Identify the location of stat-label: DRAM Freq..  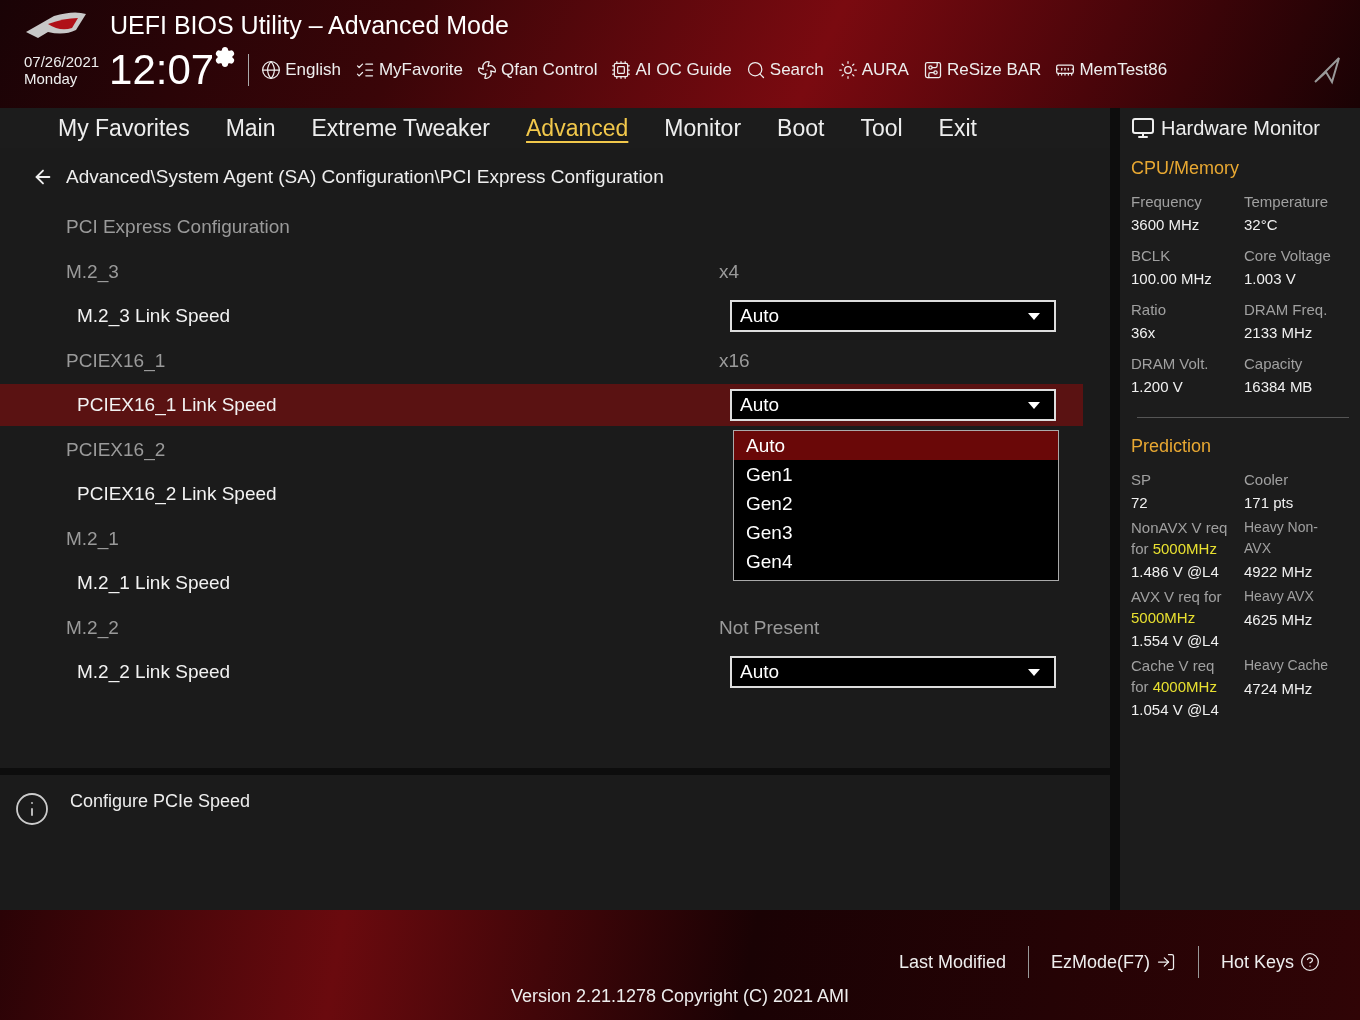
(1286, 309).